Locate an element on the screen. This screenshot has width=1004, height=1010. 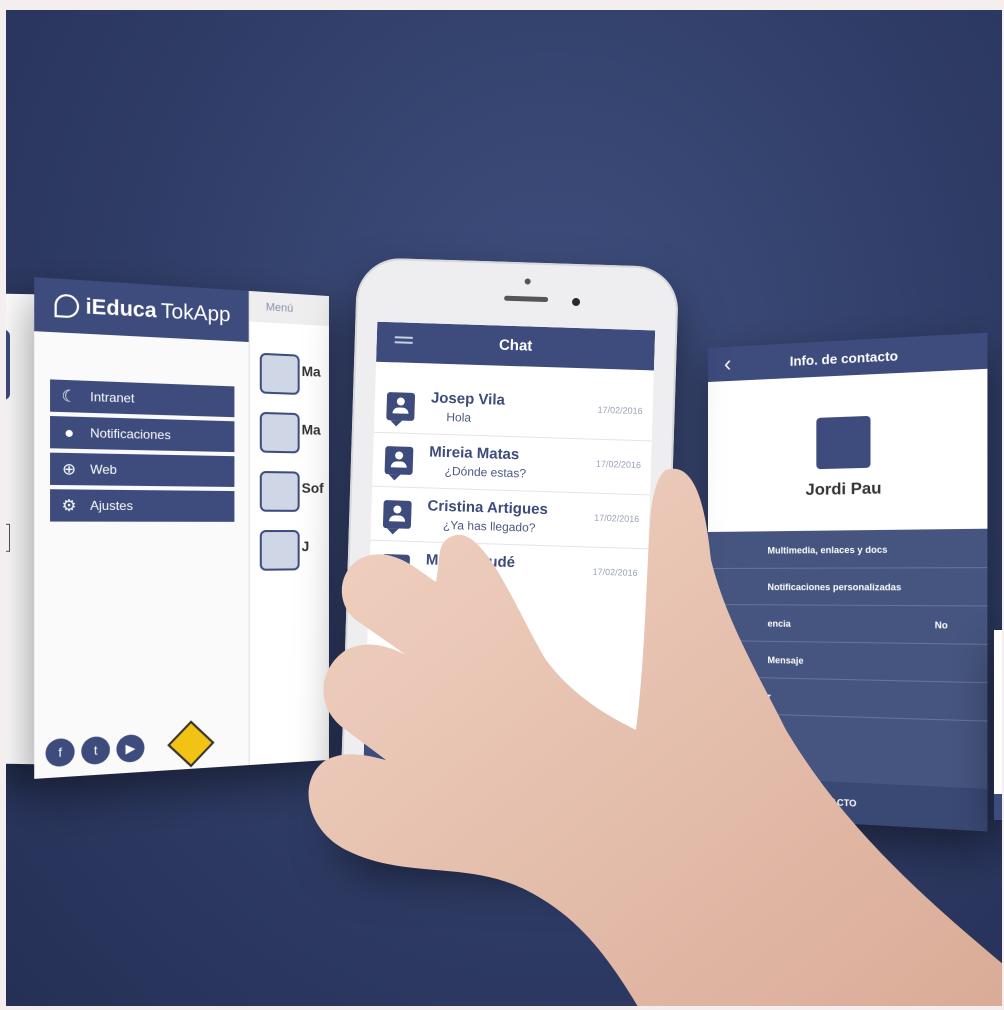
chat-list-item: Miquel Rudé Ok. 17/02/2016 is located at coordinates (509, 571).